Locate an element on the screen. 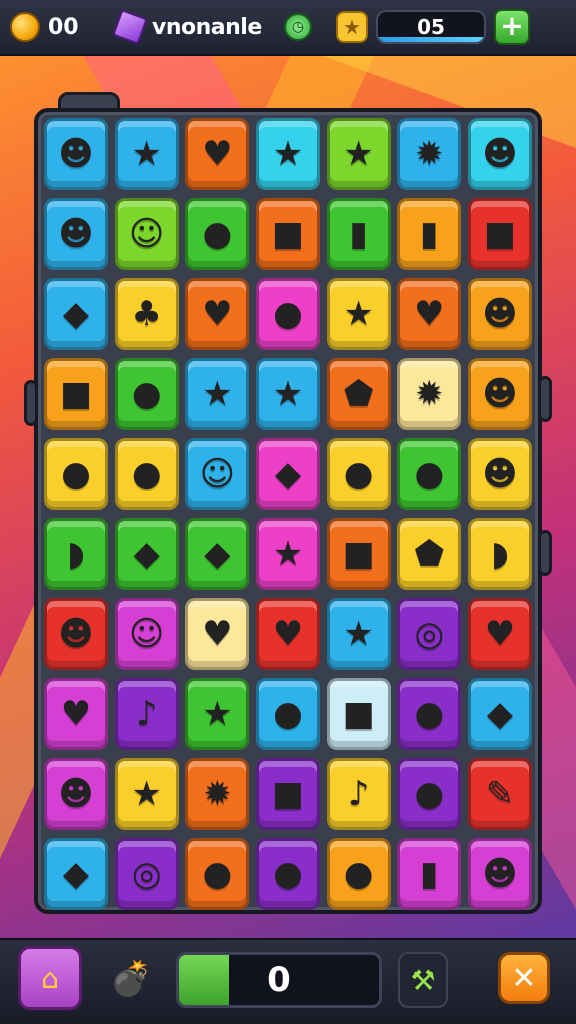  yellow-egg-icon: ● is located at coordinates (217, 874).